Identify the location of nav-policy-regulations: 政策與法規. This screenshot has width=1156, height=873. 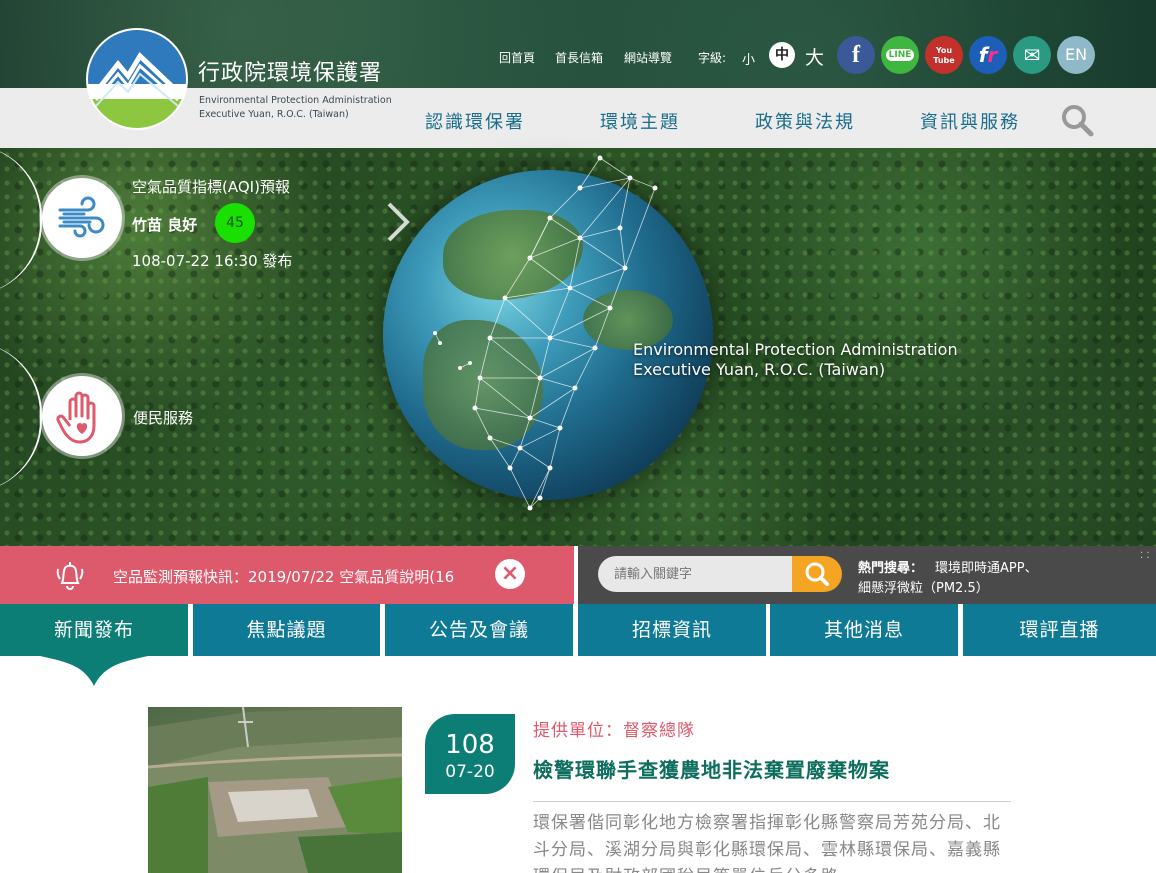
(805, 121).